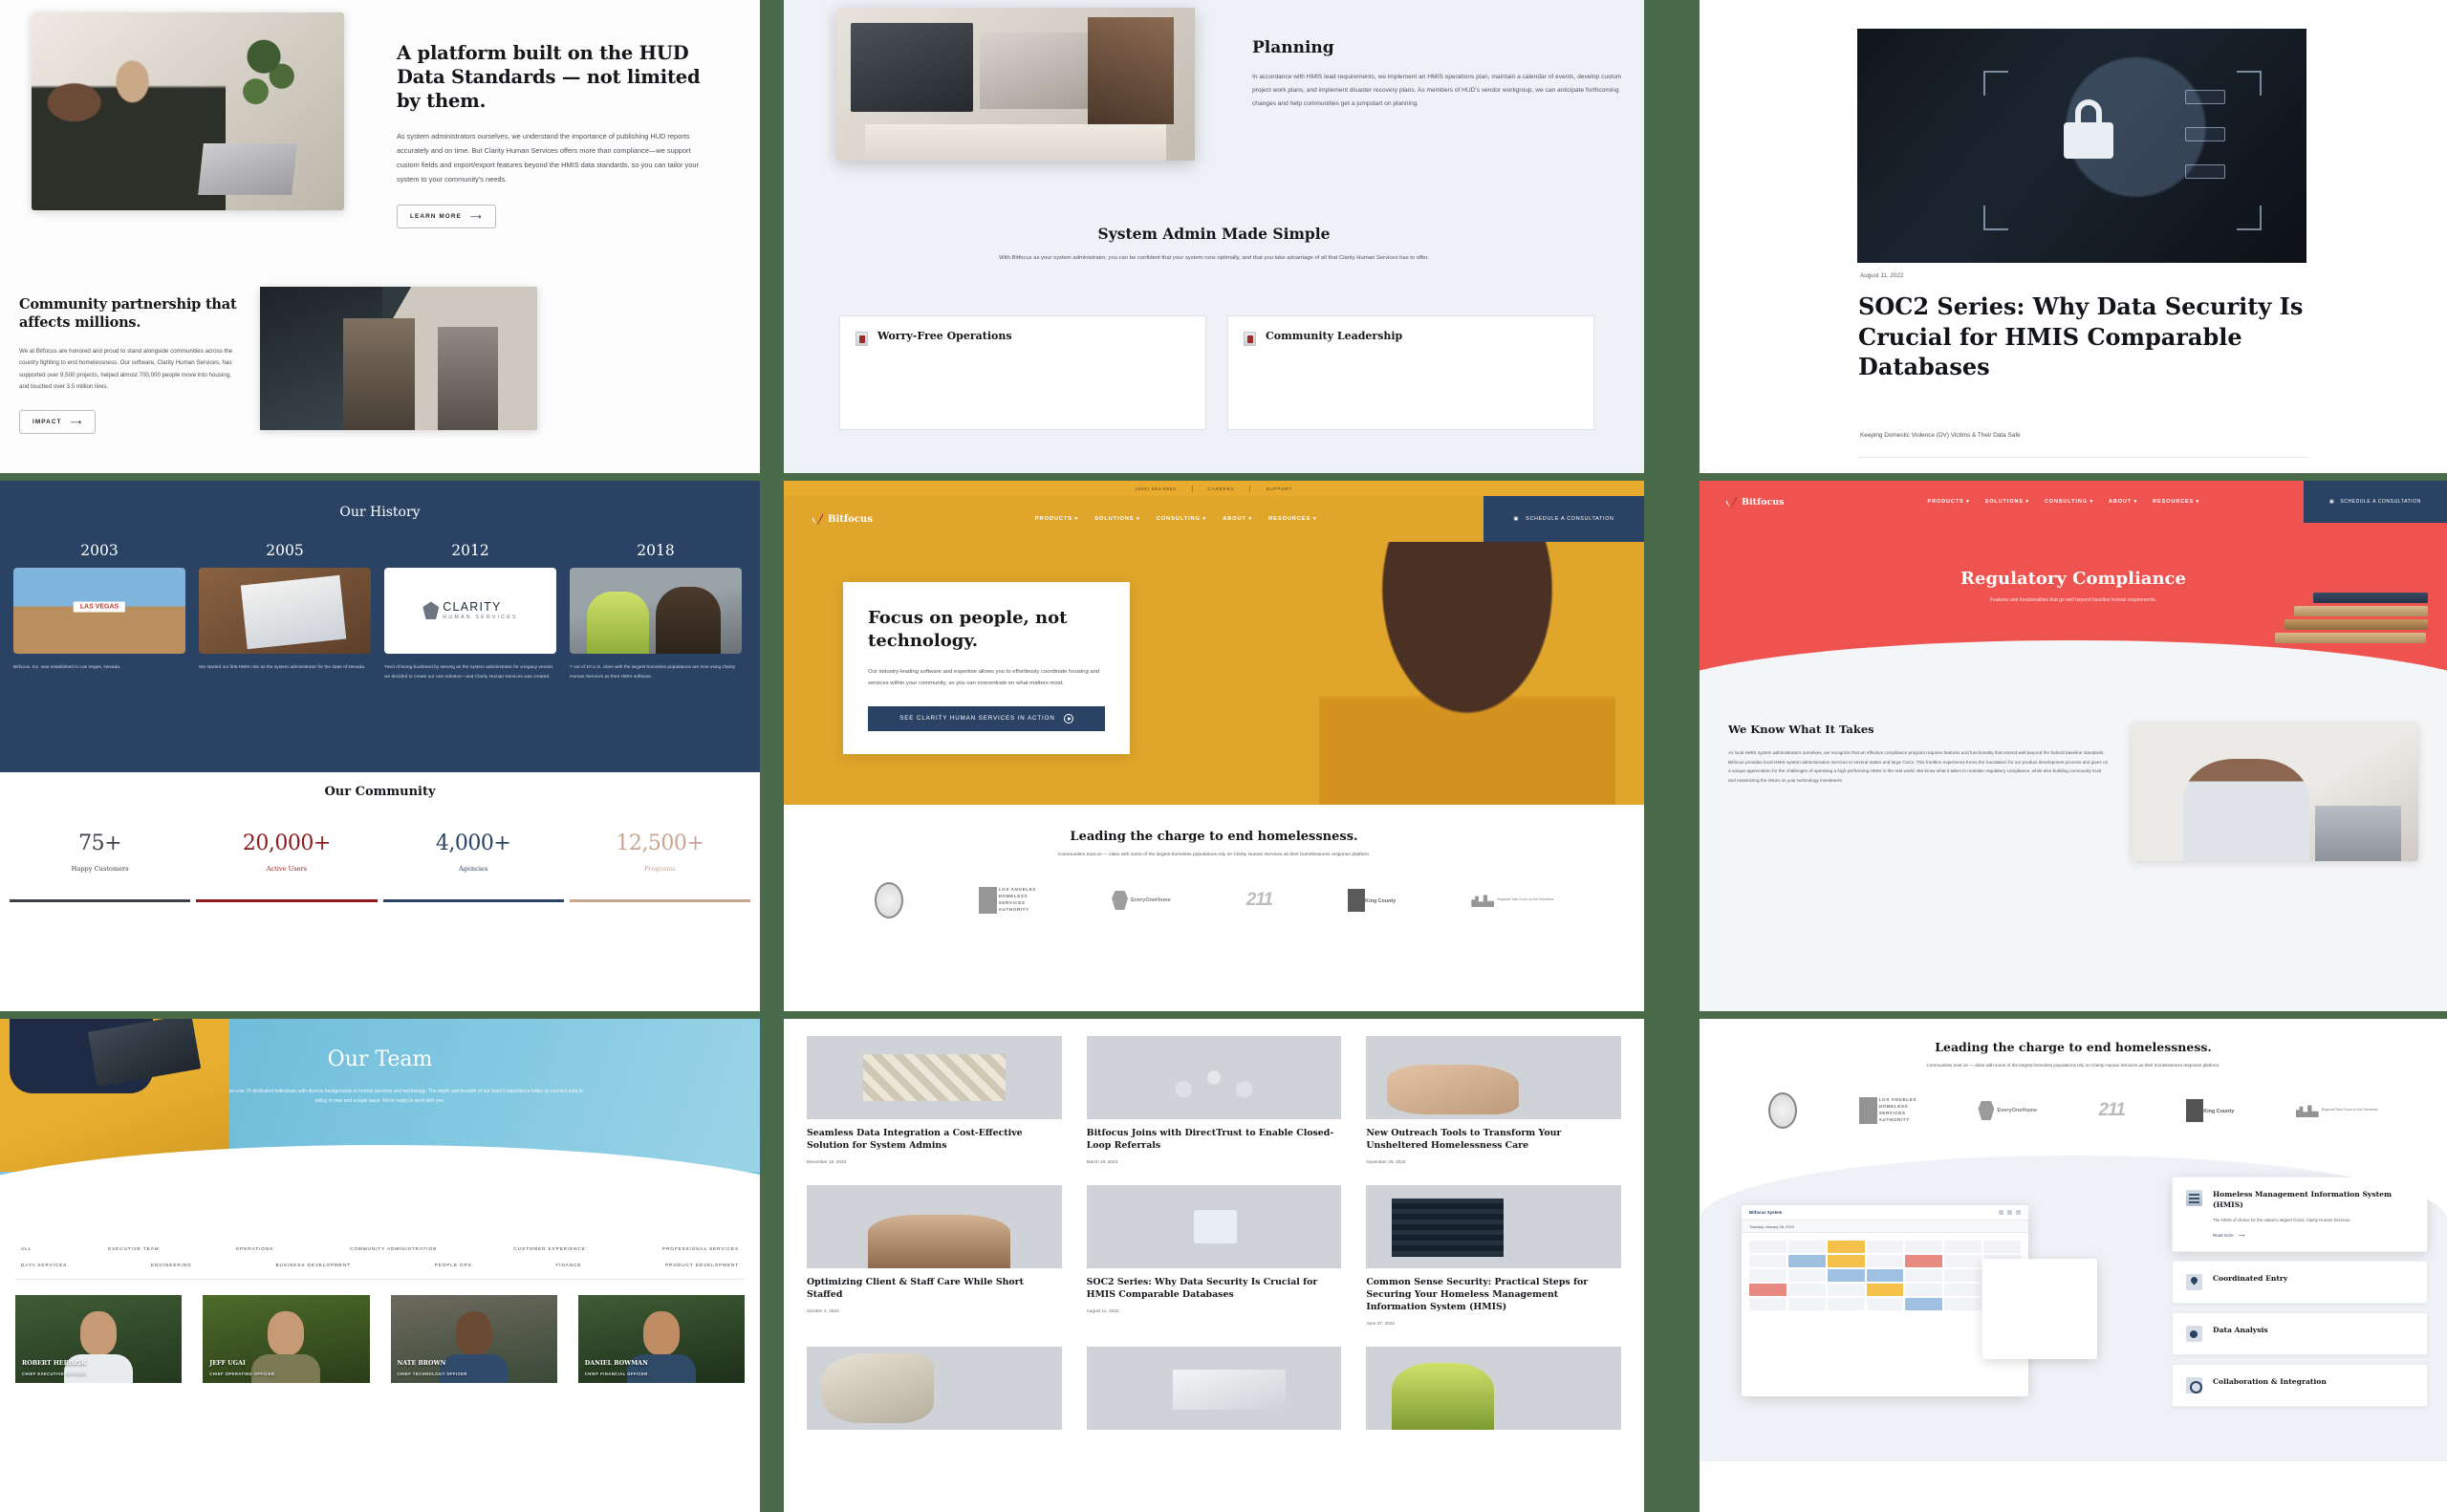  Describe the element at coordinates (2270, 1381) in the screenshot. I see `product-title: Collaboration & Integration` at that location.